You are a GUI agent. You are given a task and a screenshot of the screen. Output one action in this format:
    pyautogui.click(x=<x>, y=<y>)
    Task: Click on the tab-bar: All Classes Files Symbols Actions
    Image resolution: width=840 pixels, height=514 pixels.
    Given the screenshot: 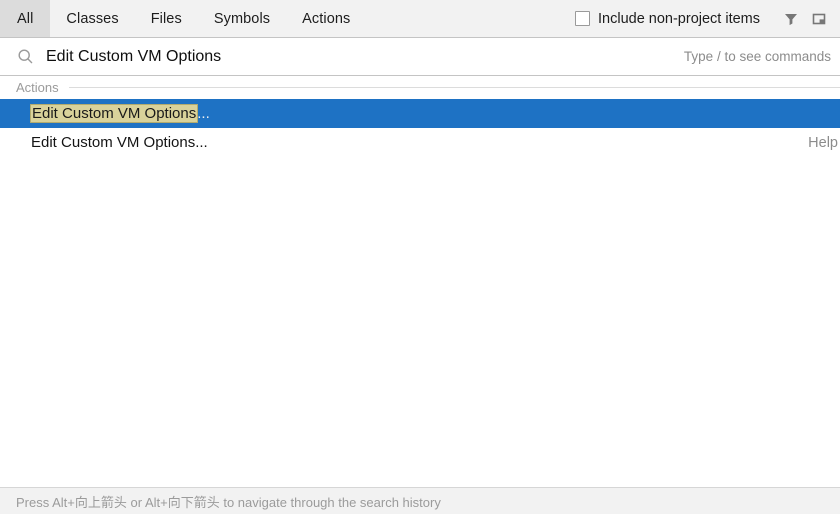 What is the action you would take?
    pyautogui.click(x=183, y=18)
    